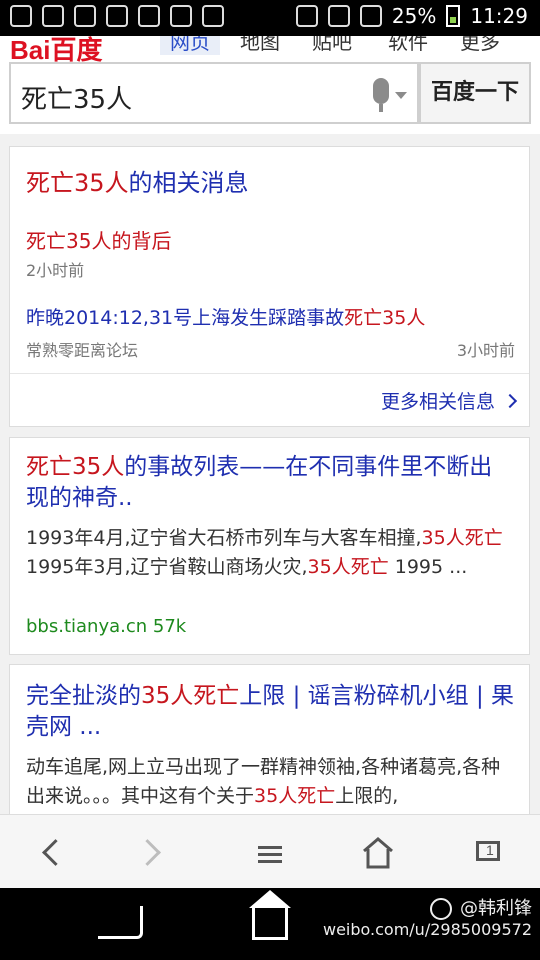 This screenshot has width=540, height=960. What do you see at coordinates (120, 922) in the screenshot?
I see `back-icon` at bounding box center [120, 922].